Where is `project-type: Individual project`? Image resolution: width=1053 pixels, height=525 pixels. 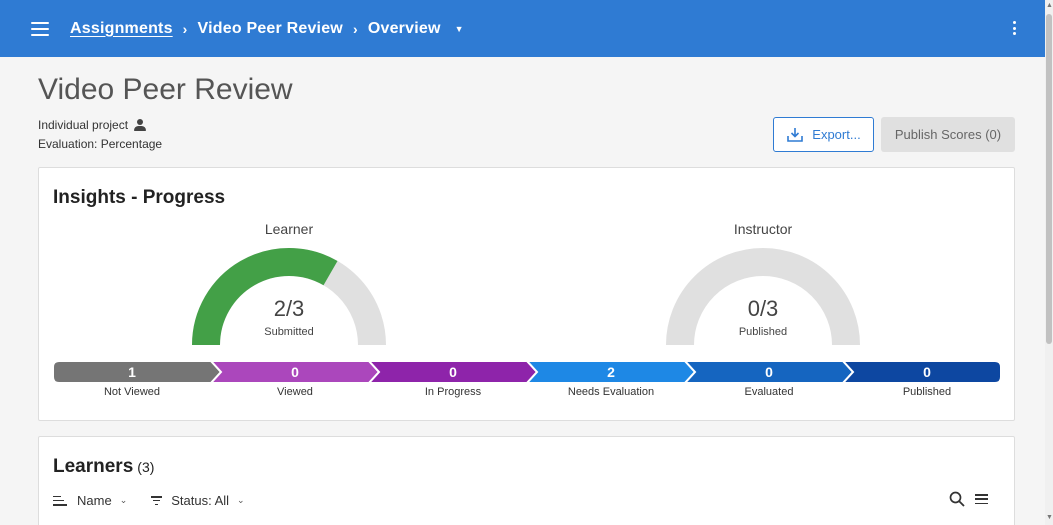 project-type: Individual project is located at coordinates (92, 125).